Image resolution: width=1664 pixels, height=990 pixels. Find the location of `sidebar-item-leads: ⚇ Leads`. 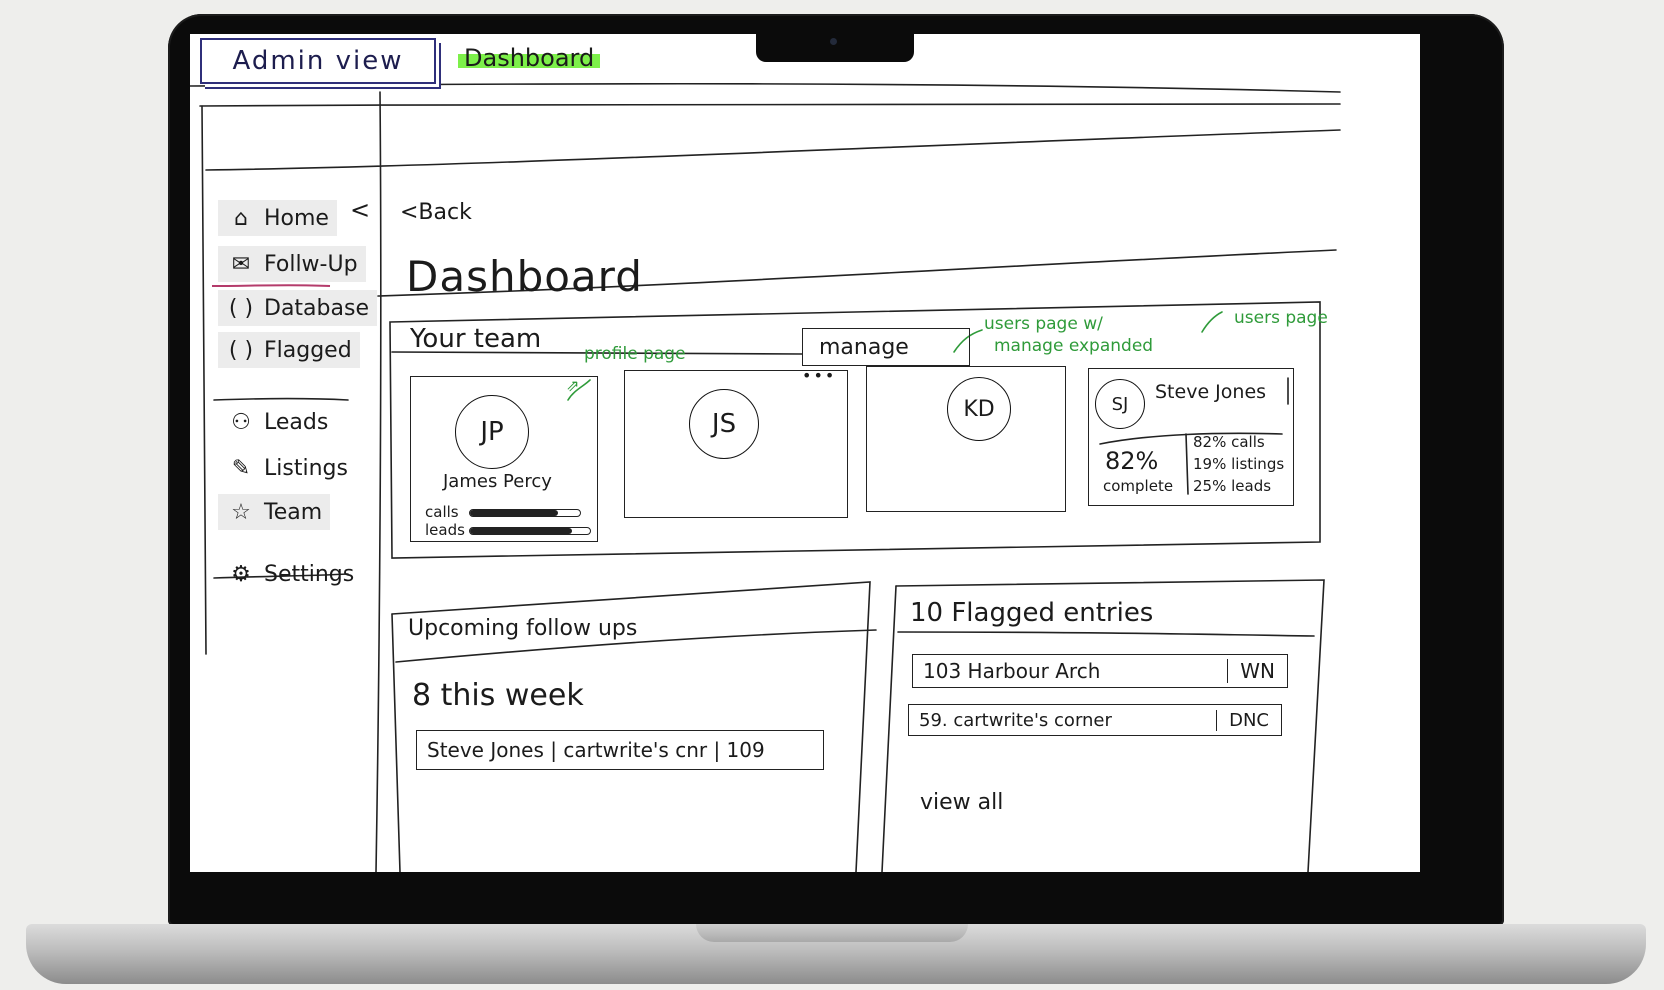

sidebar-item-leads: ⚇ Leads is located at coordinates (277, 422).